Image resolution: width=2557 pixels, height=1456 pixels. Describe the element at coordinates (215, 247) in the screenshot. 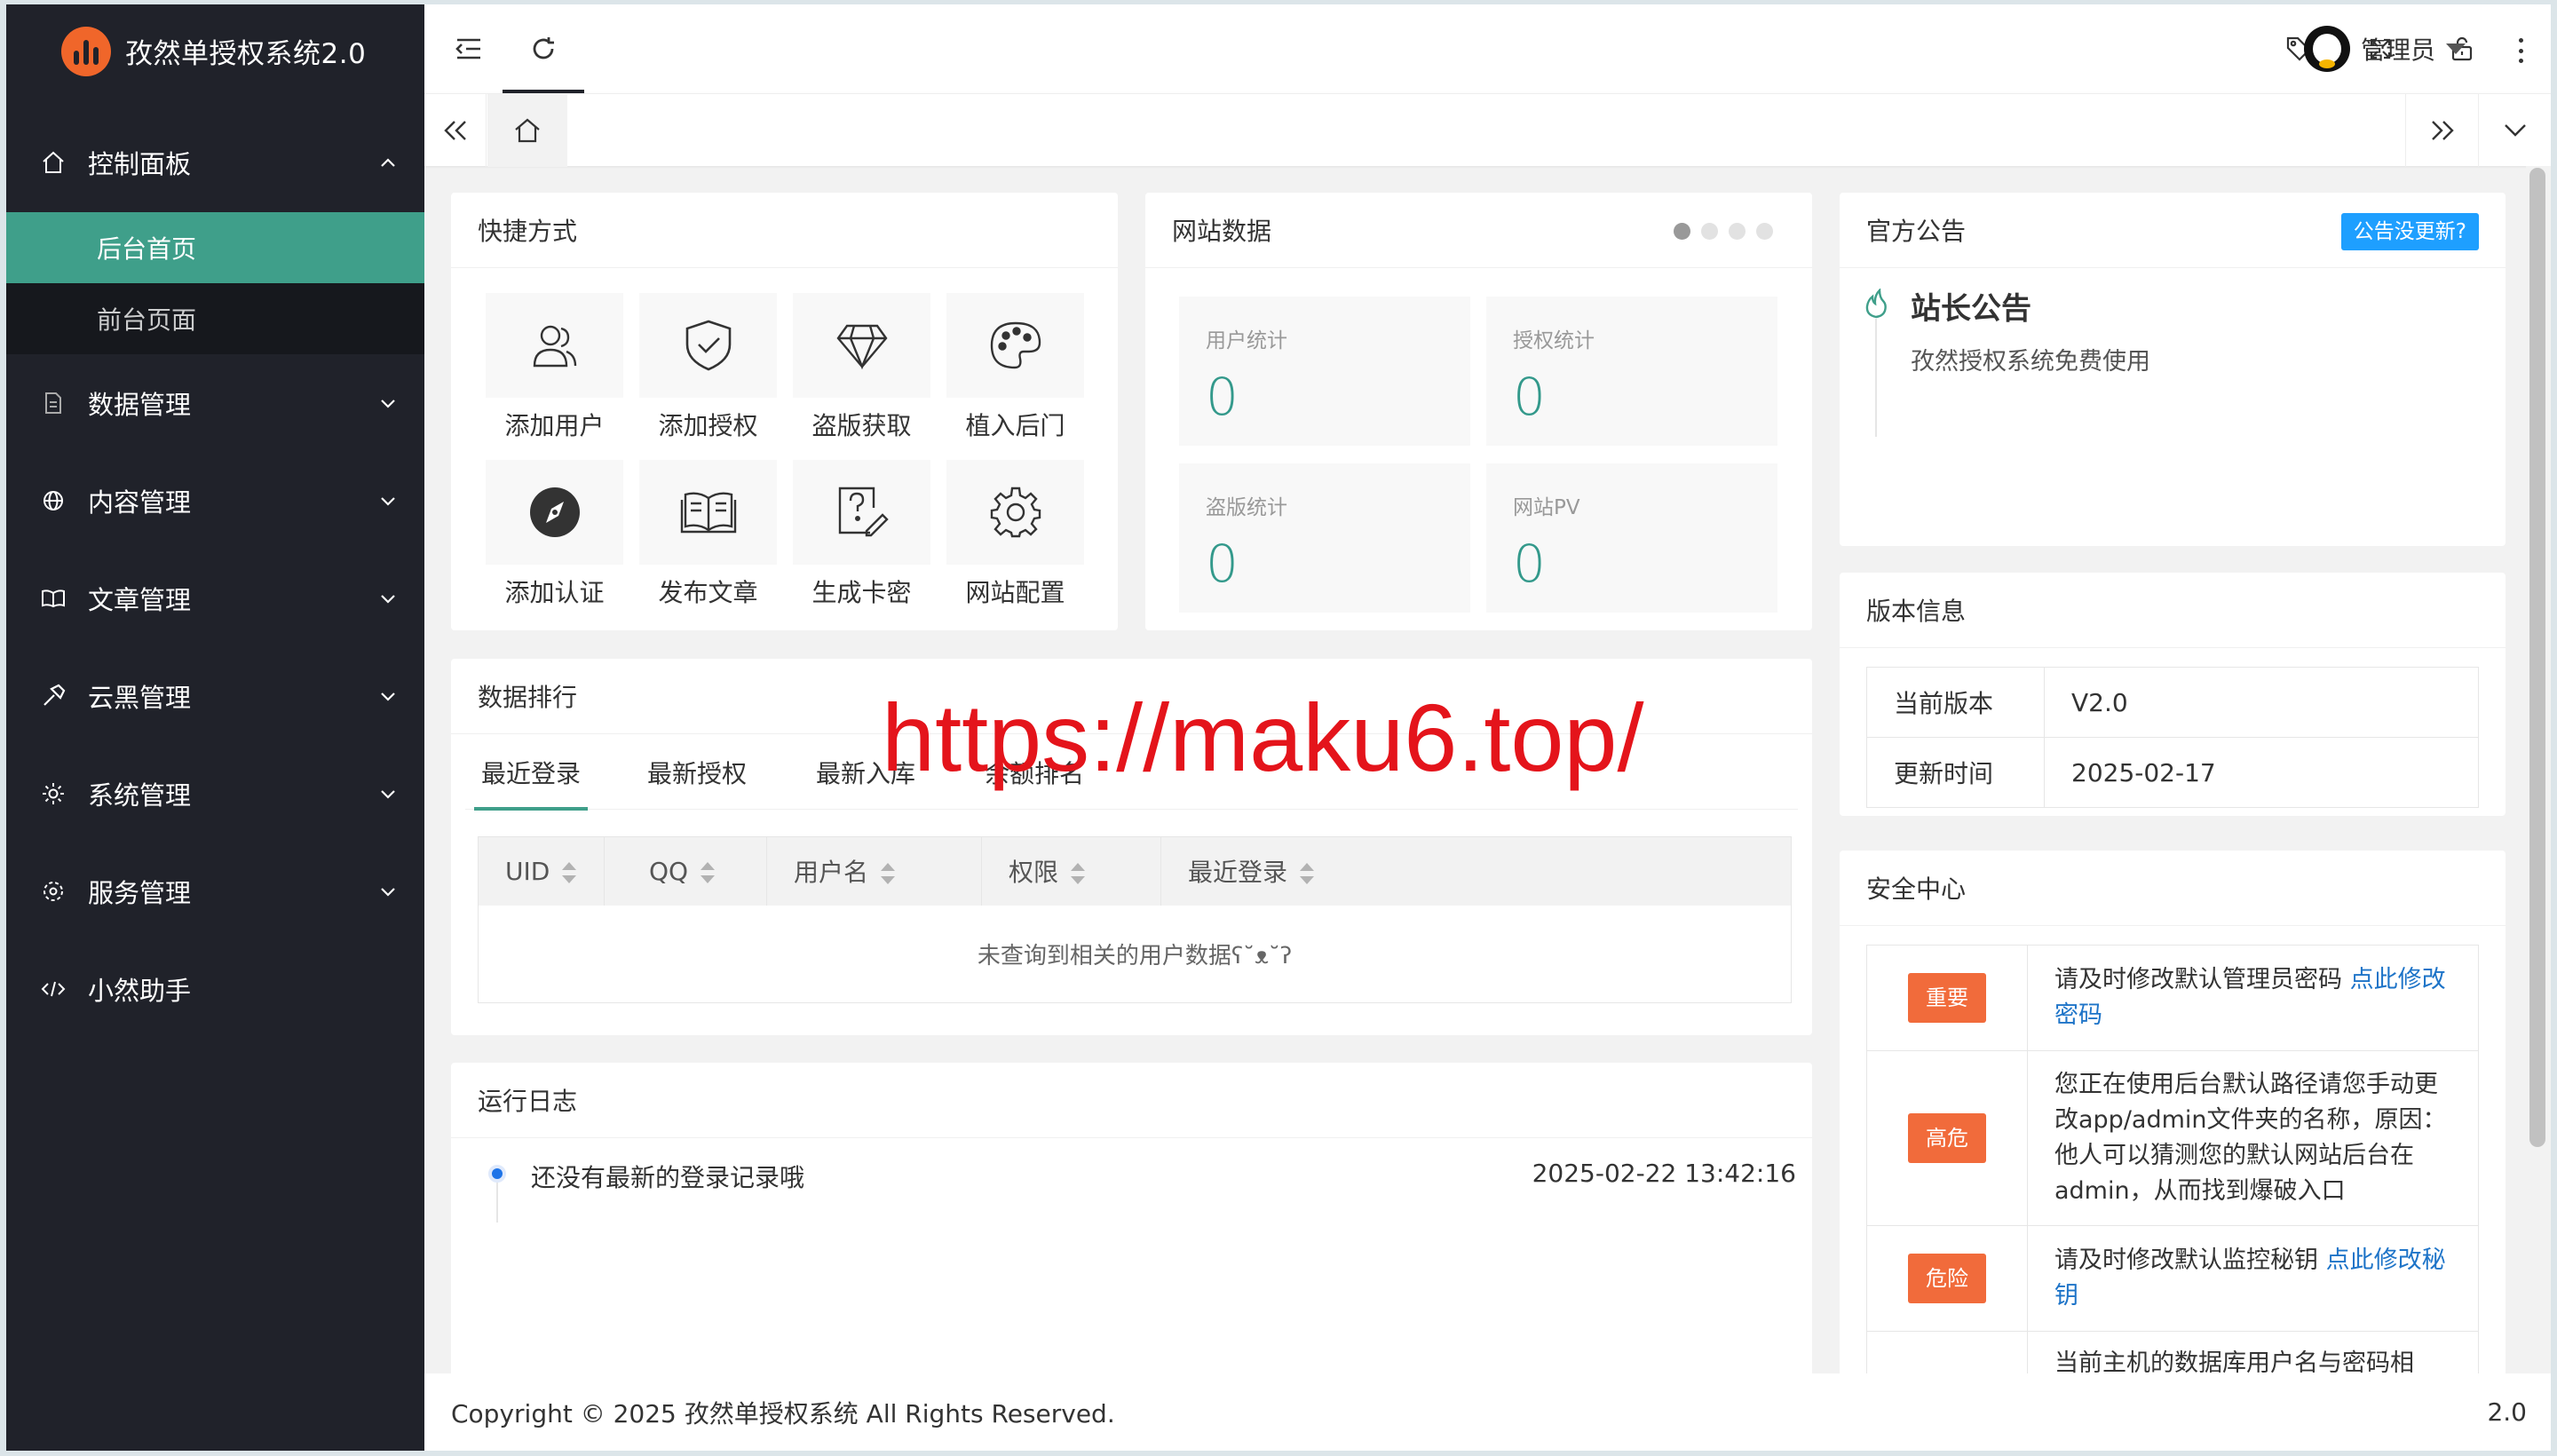

I see `sidebar-subitem-admin-home: 后台首页` at that location.